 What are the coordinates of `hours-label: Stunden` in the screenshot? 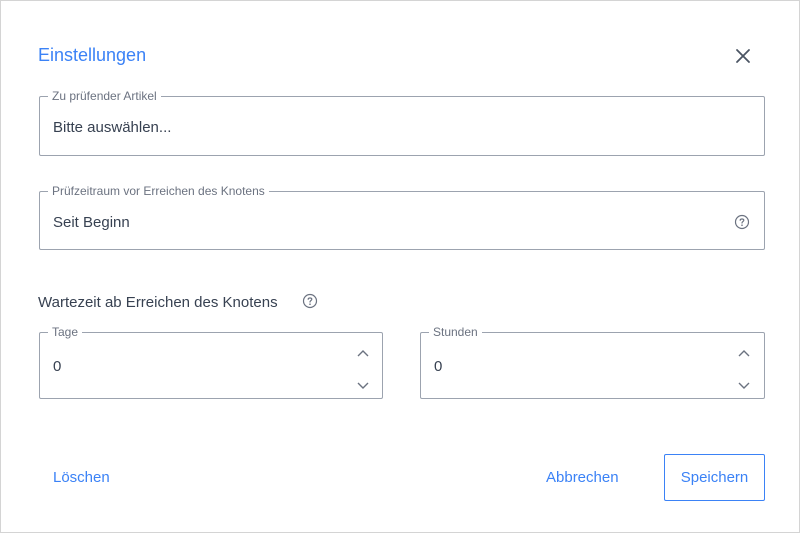 It's located at (455, 332).